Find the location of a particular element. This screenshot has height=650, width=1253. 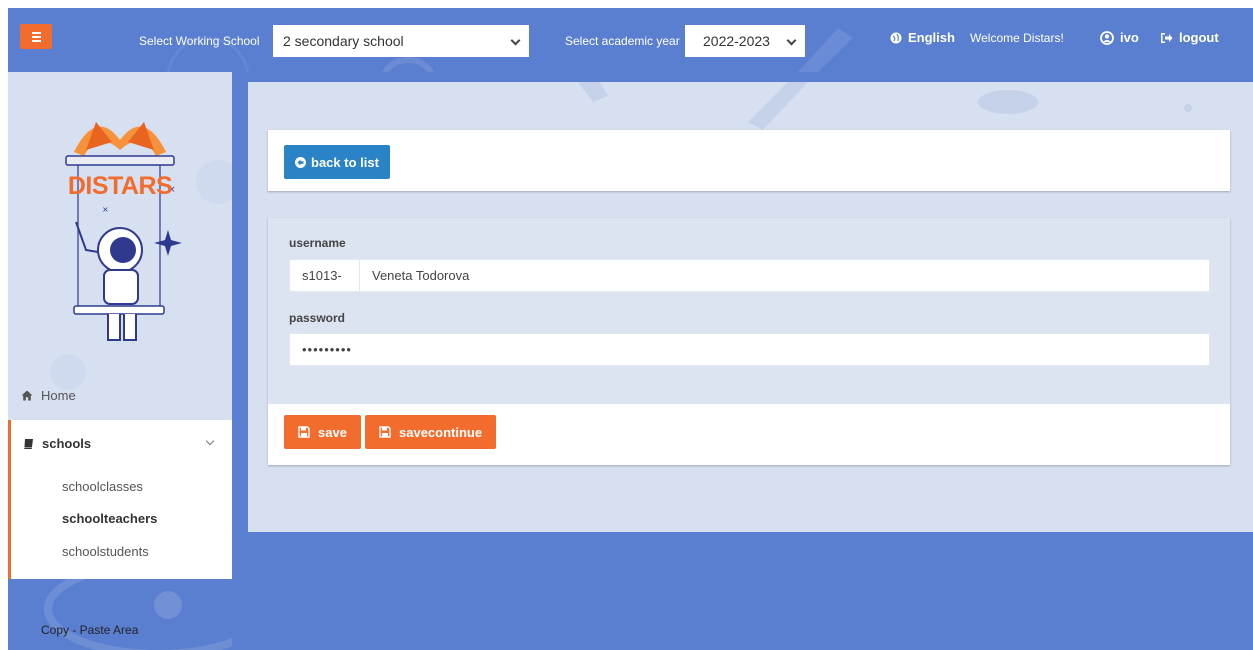

logout-link: logout is located at coordinates (1189, 37).